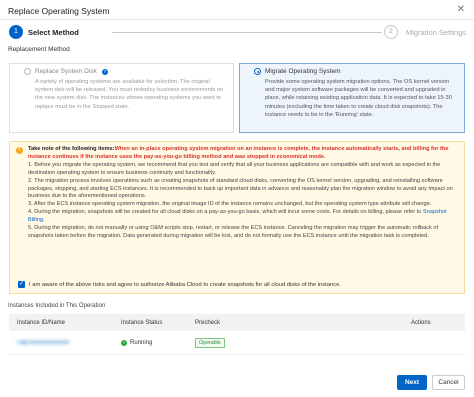  What do you see at coordinates (53, 32) in the screenshot?
I see `step-1-label: Select Method` at bounding box center [53, 32].